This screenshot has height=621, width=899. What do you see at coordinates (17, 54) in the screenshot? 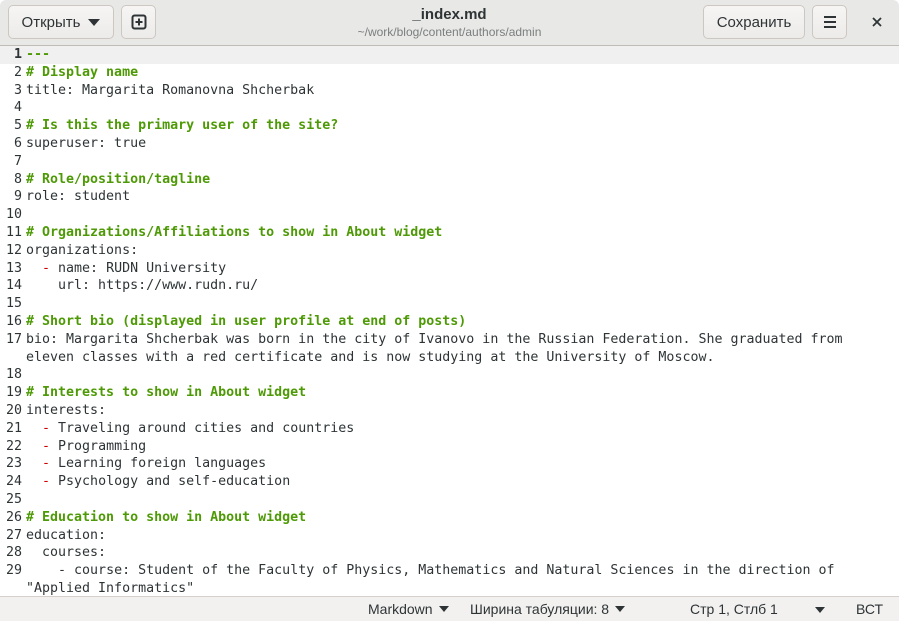
I see `line-number: 1` at bounding box center [17, 54].